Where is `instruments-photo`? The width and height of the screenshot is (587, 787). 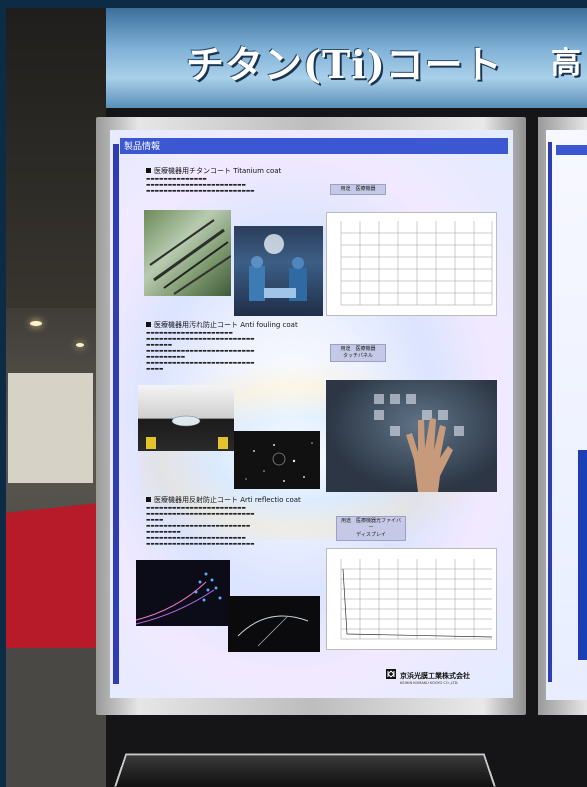 instruments-photo is located at coordinates (187, 253).